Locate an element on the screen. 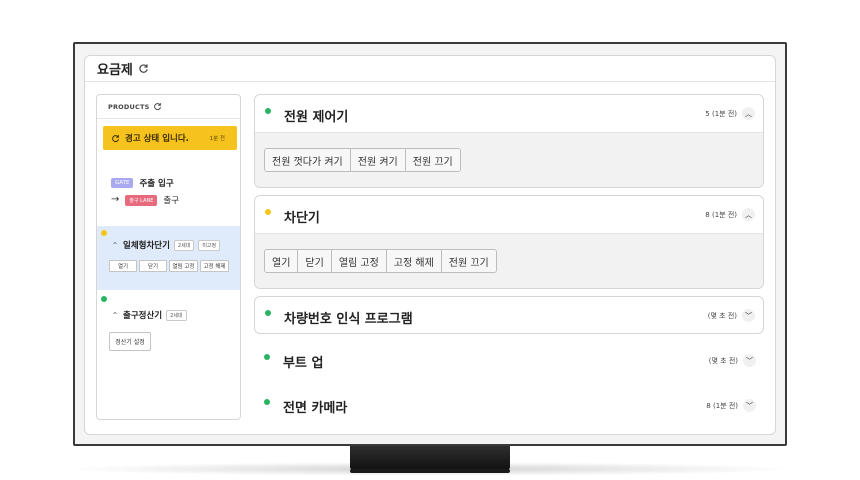 Image resolution: width=860 pixels, height=480 pixels. page-title: 요금제 is located at coordinates (115, 70).